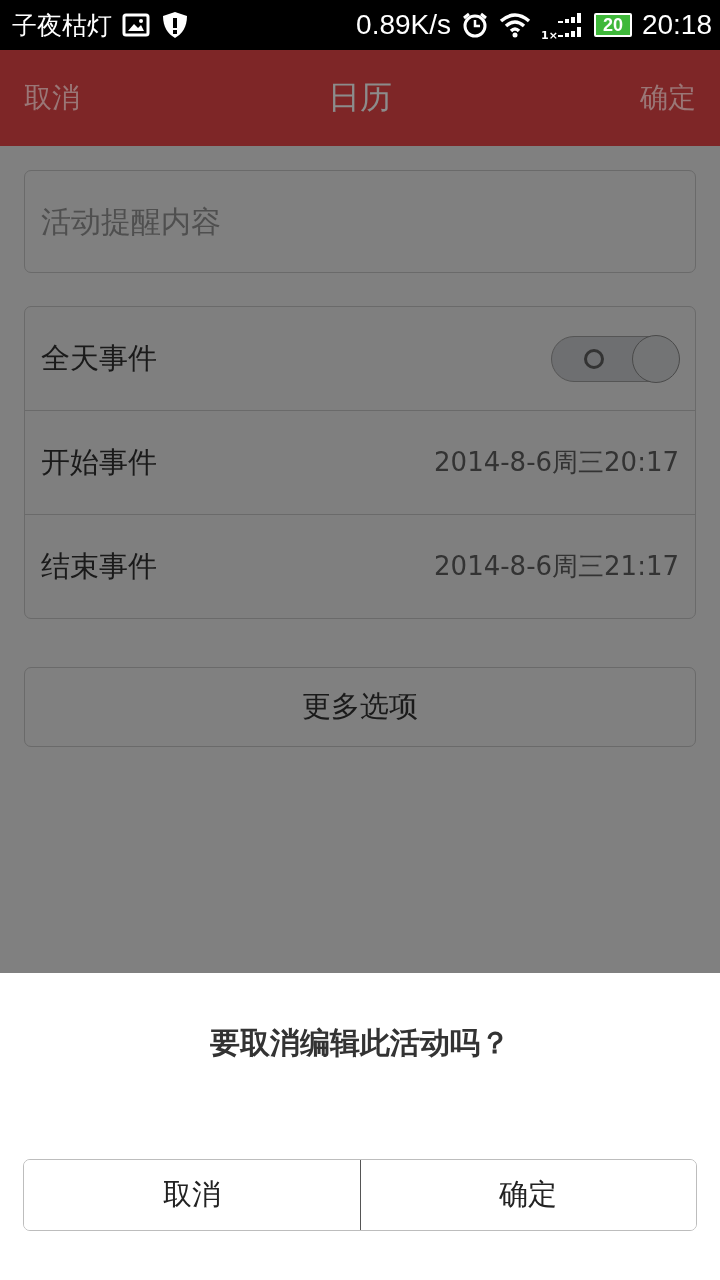 The image size is (720, 1280). Describe the element at coordinates (175, 25) in the screenshot. I see `shield-icon` at that location.